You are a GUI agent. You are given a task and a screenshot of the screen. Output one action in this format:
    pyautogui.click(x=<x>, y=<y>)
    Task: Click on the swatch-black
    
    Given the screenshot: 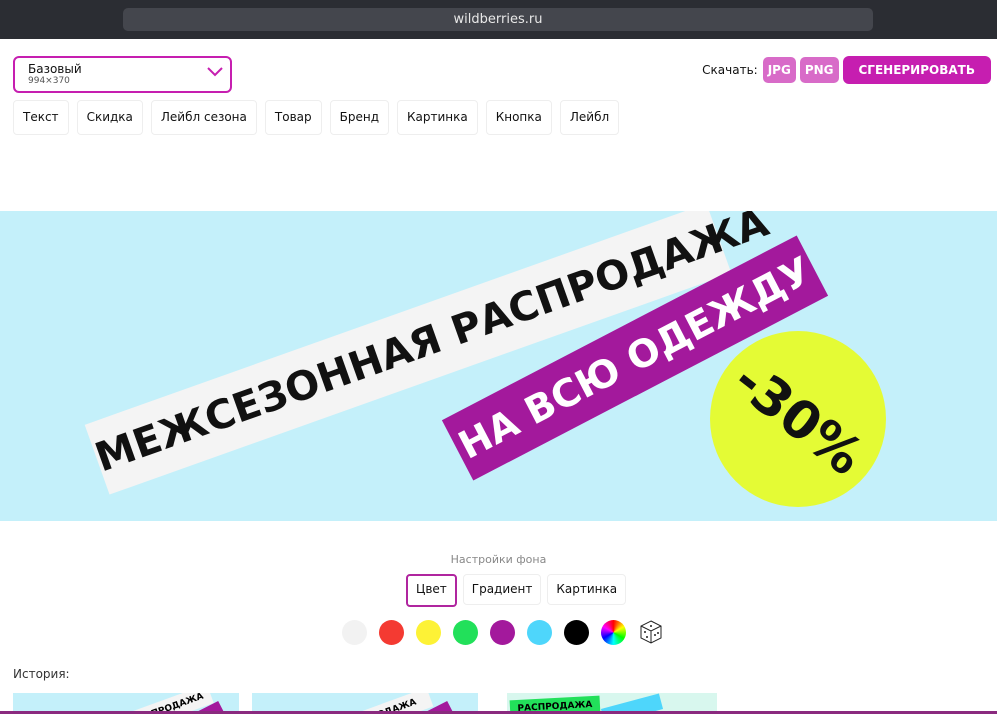 What is the action you would take?
    pyautogui.click(x=576, y=632)
    